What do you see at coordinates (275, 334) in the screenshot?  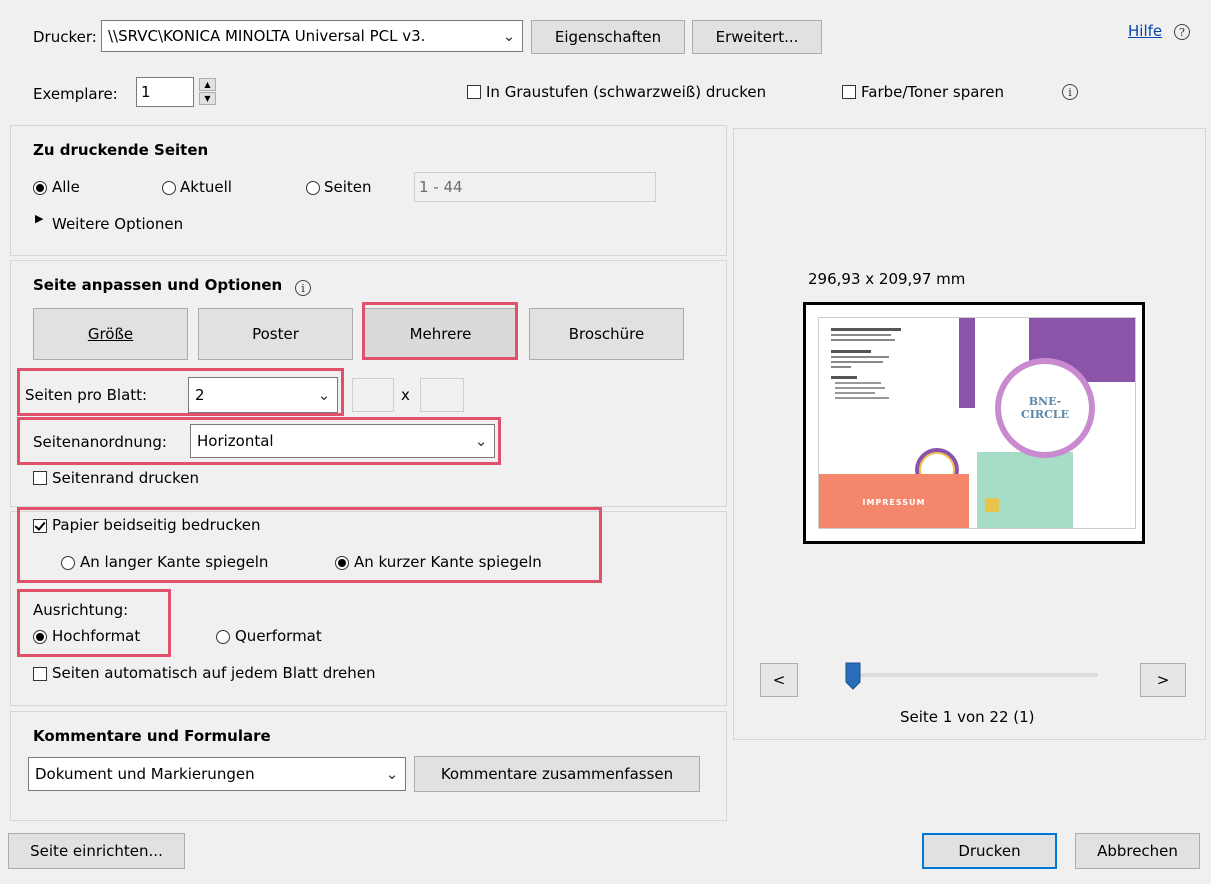 I see `poster-button: Poster` at bounding box center [275, 334].